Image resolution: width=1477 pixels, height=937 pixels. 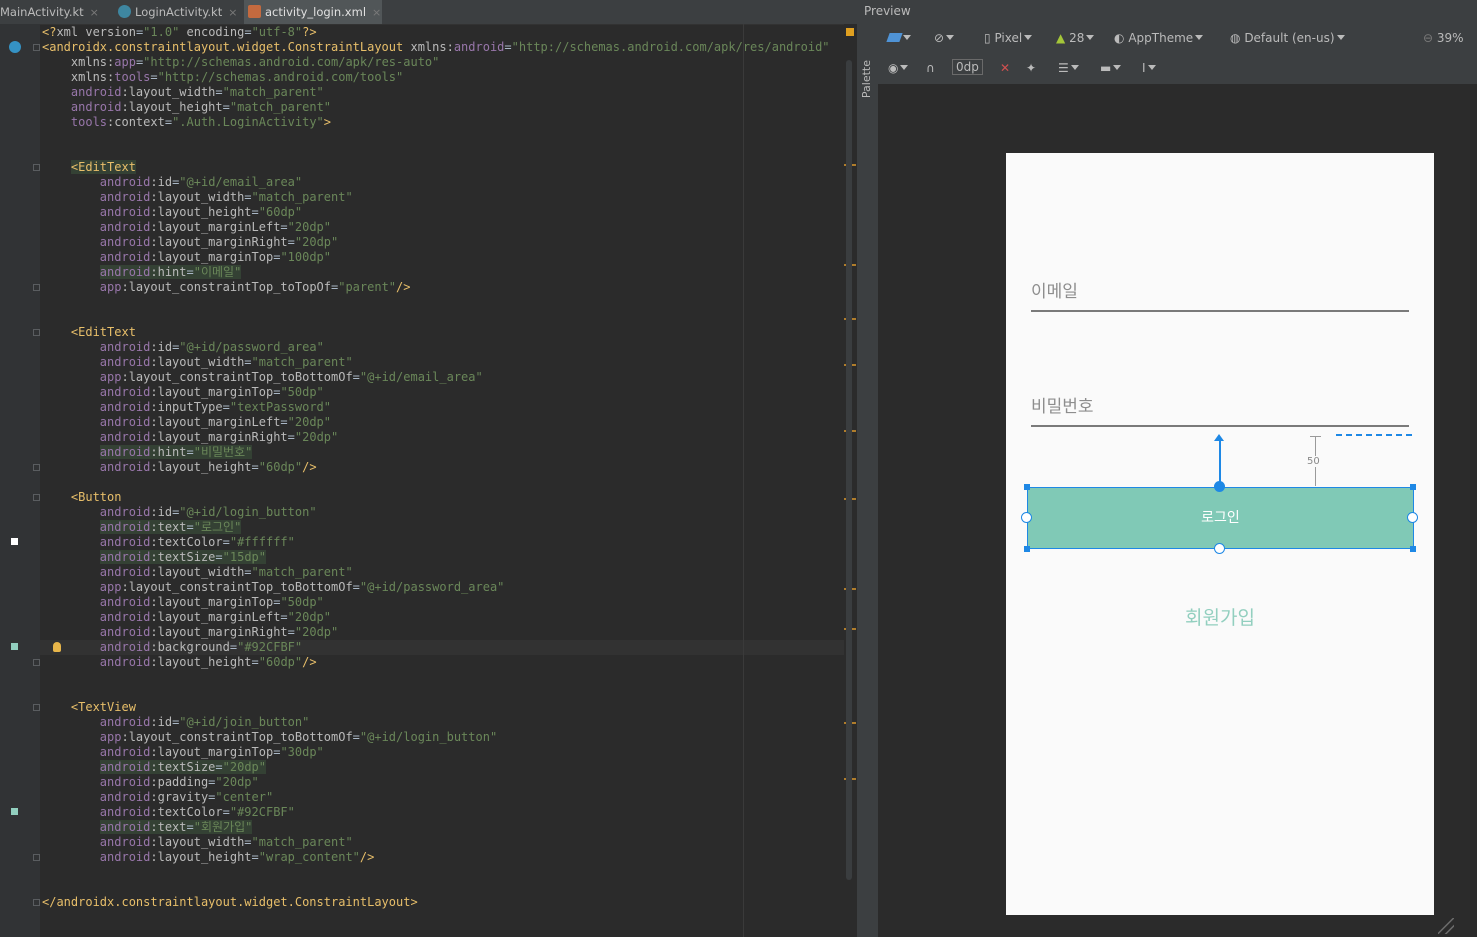 What do you see at coordinates (967, 67) in the screenshot?
I see `default-margin-field: 0dp` at bounding box center [967, 67].